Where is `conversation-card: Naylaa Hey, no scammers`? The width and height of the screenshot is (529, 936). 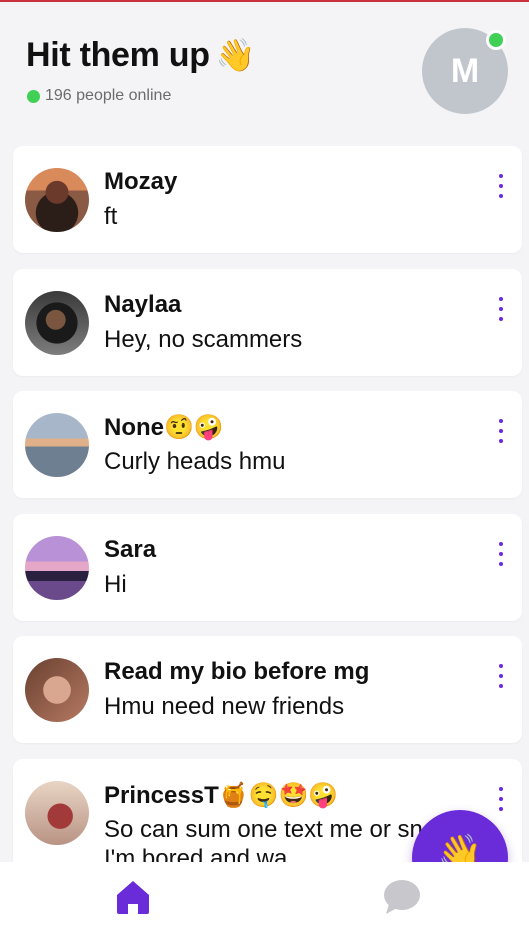 conversation-card: Naylaa Hey, no scammers is located at coordinates (267, 322).